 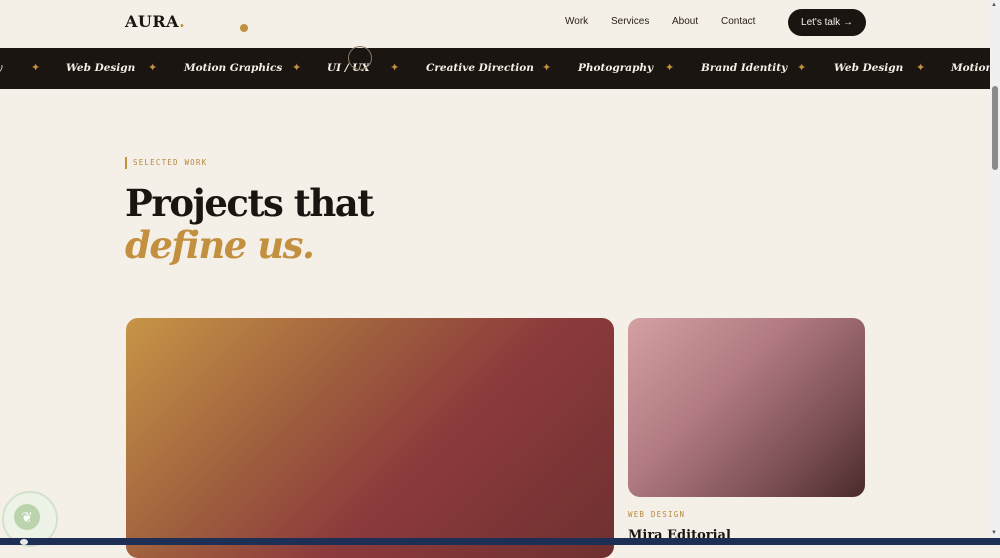 I want to click on project-card-image-small, so click(x=746, y=407).